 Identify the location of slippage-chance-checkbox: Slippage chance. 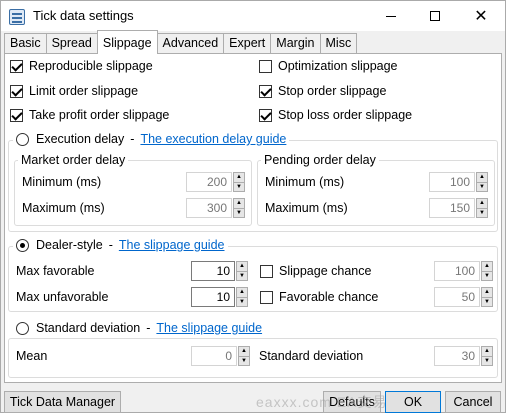
(315, 271).